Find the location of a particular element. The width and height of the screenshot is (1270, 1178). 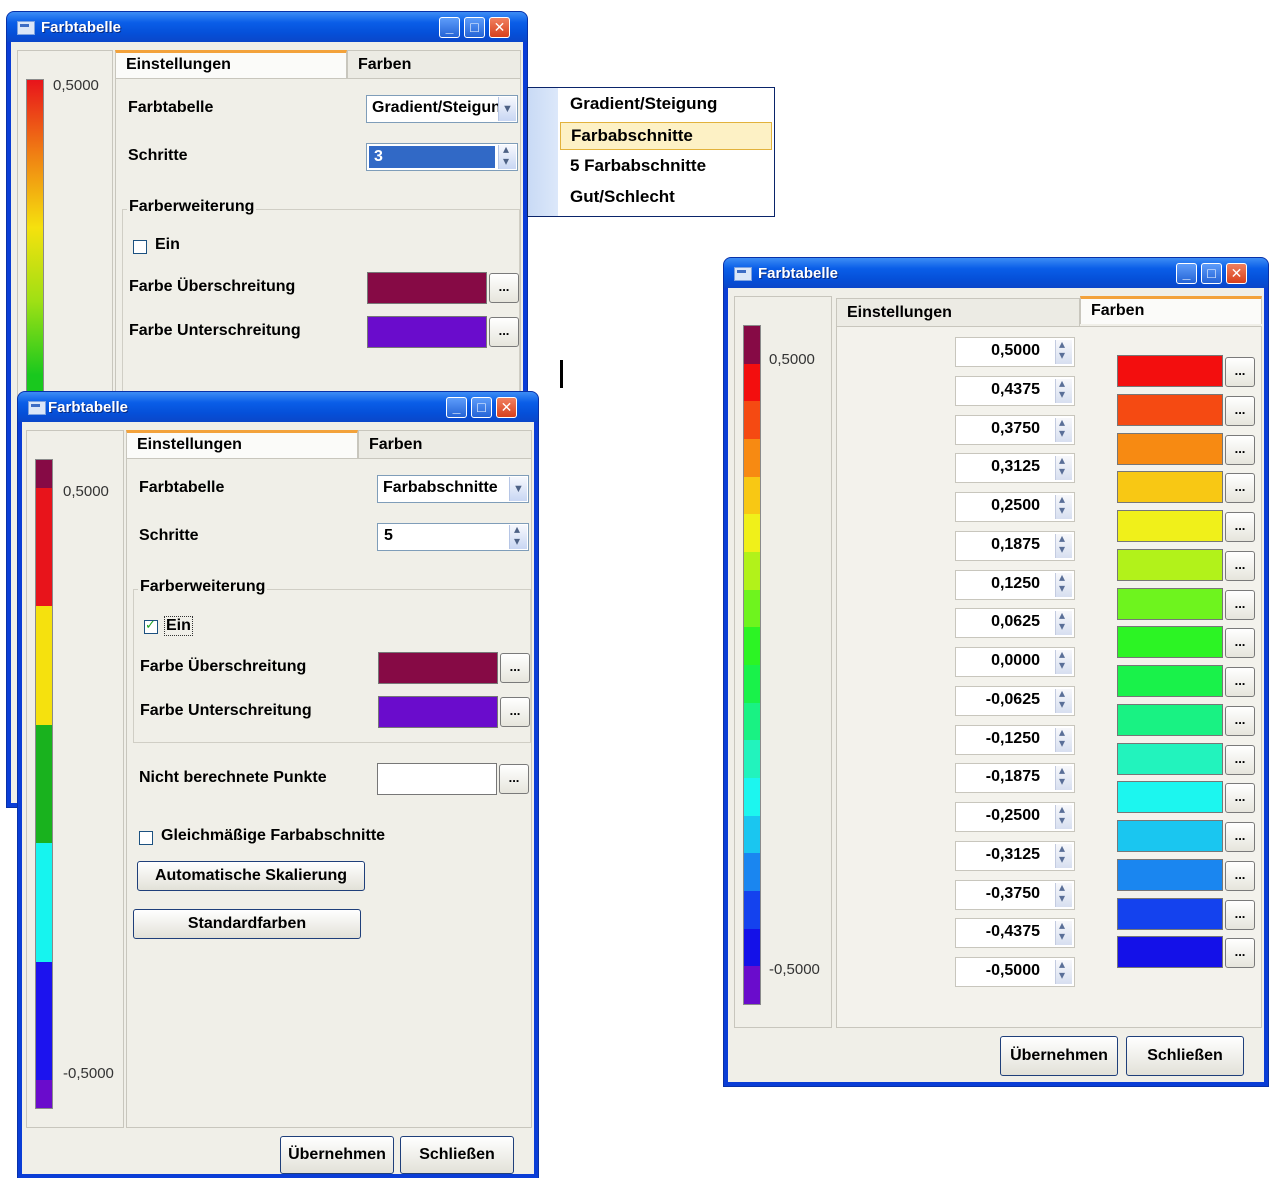

threshold-spinner: -0,1250 is located at coordinates (1015, 739).